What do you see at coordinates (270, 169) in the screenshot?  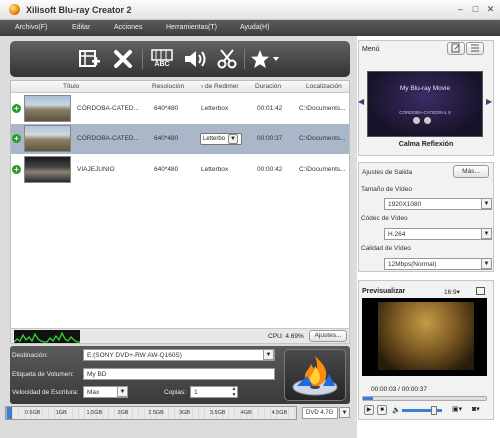 I see `row-duration: 00:00:42` at bounding box center [270, 169].